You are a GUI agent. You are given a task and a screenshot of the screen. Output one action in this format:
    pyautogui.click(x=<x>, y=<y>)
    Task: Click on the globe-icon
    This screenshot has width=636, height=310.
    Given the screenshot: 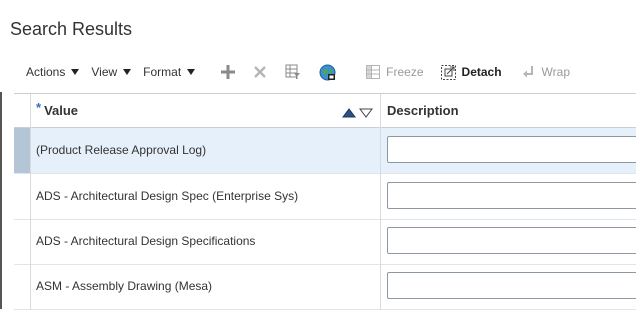 What is the action you would take?
    pyautogui.click(x=327, y=72)
    